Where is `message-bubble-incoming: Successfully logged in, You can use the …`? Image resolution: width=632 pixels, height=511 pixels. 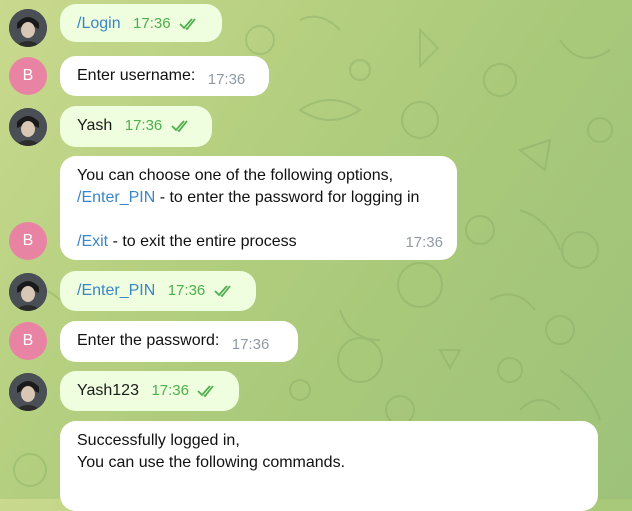
message-bubble-incoming: Successfully logged in, You can use the … is located at coordinates (329, 466).